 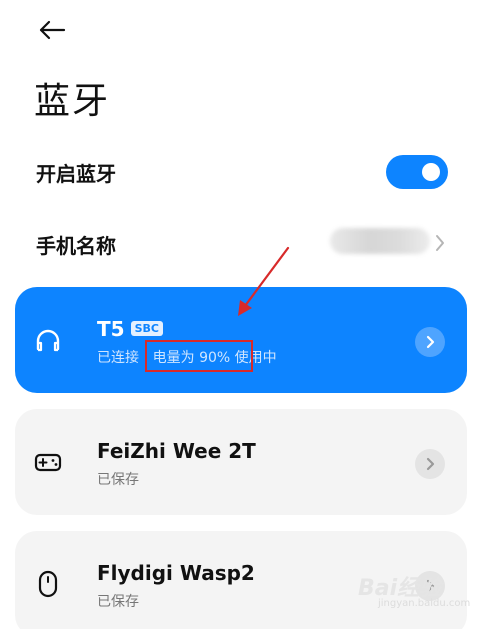 I want to click on bluetooth-toggle-label: 开启蓝牙, so click(x=76, y=174).